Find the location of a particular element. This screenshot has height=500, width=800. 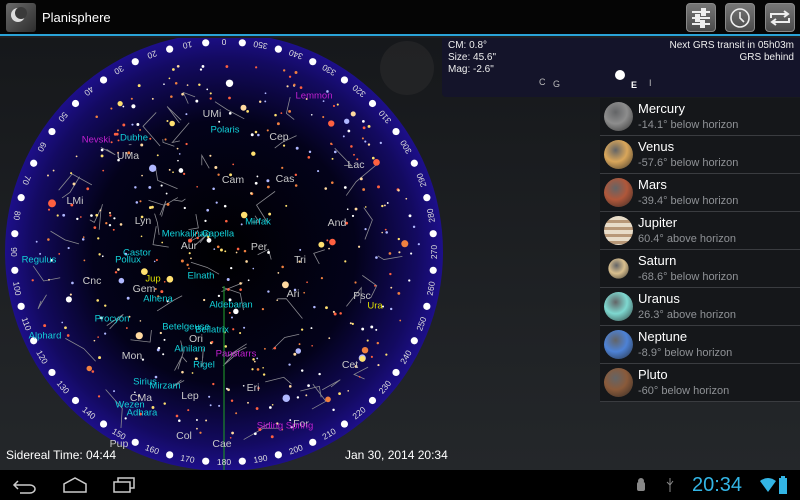

constellation-label: Lep is located at coordinates (190, 396).